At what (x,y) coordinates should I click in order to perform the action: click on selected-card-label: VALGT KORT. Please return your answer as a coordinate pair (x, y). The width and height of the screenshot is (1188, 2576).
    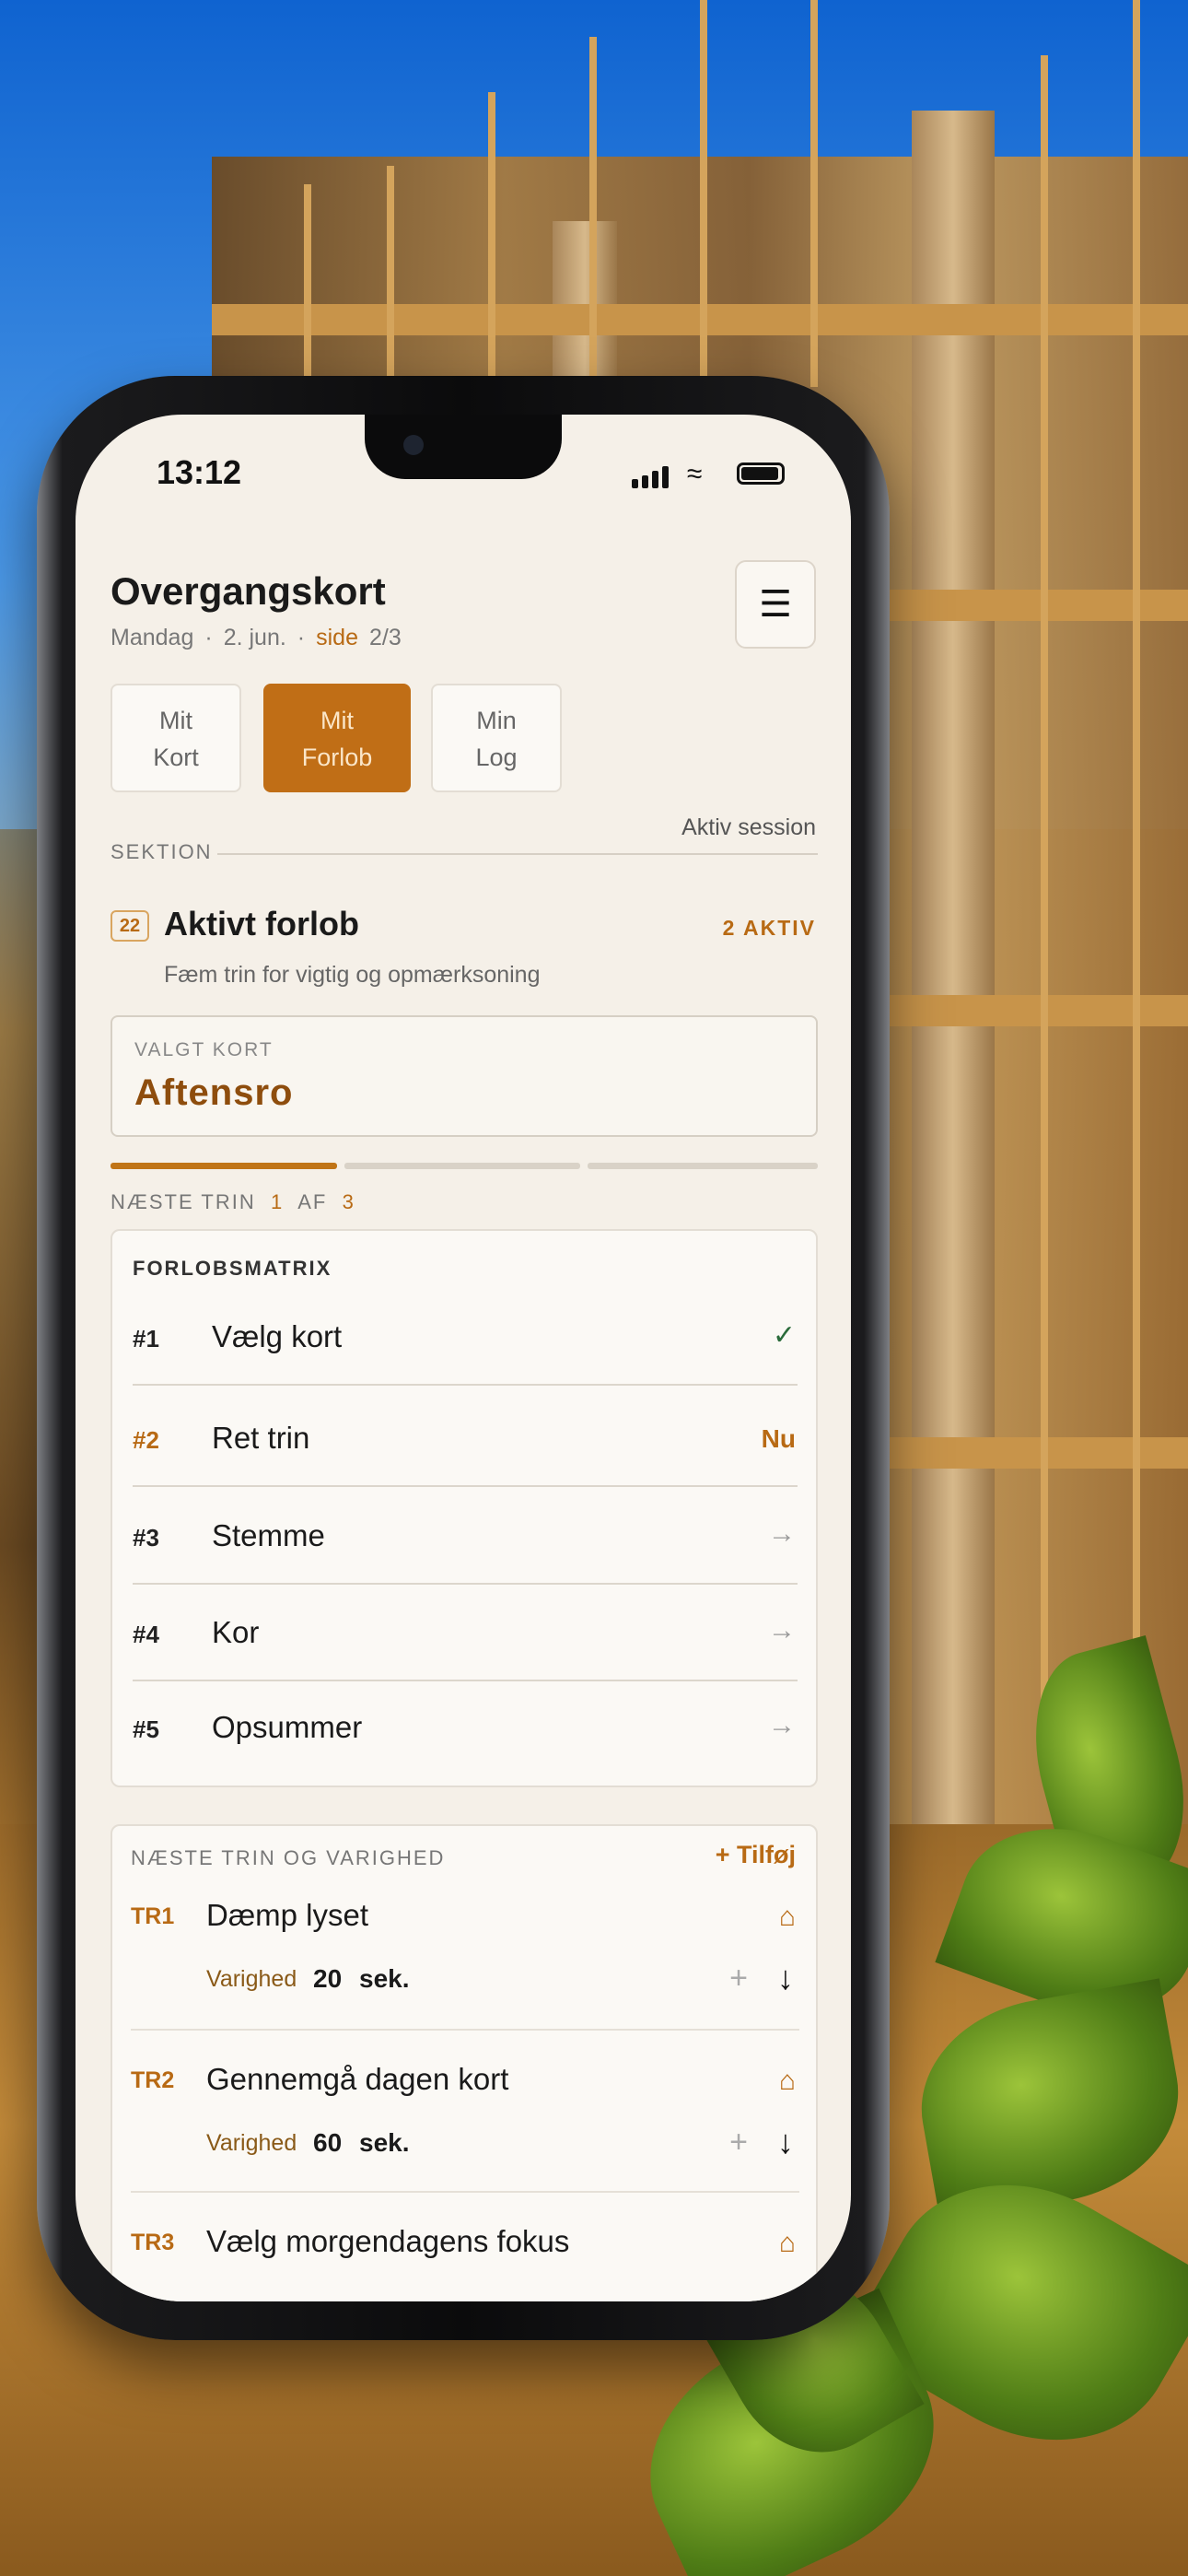
    Looking at the image, I should click on (204, 1049).